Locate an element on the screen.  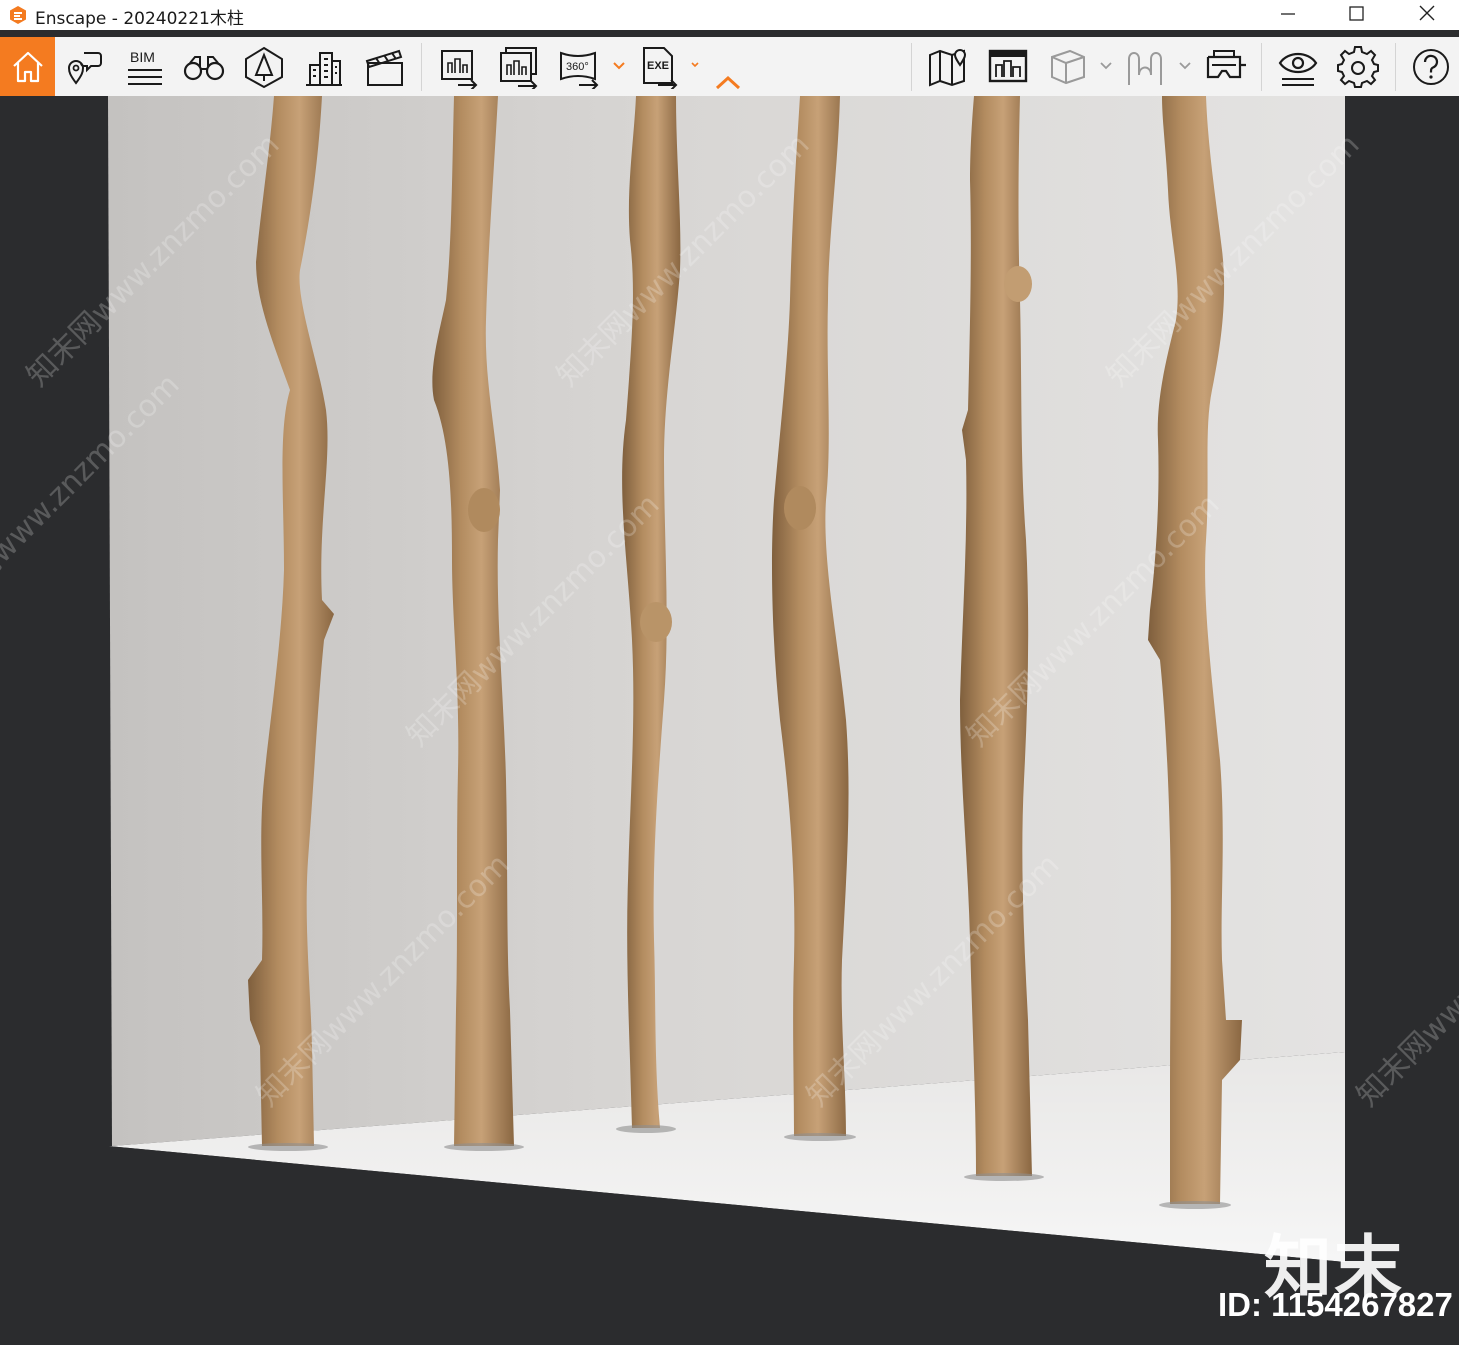
cube-icon is located at coordinates (1068, 66).